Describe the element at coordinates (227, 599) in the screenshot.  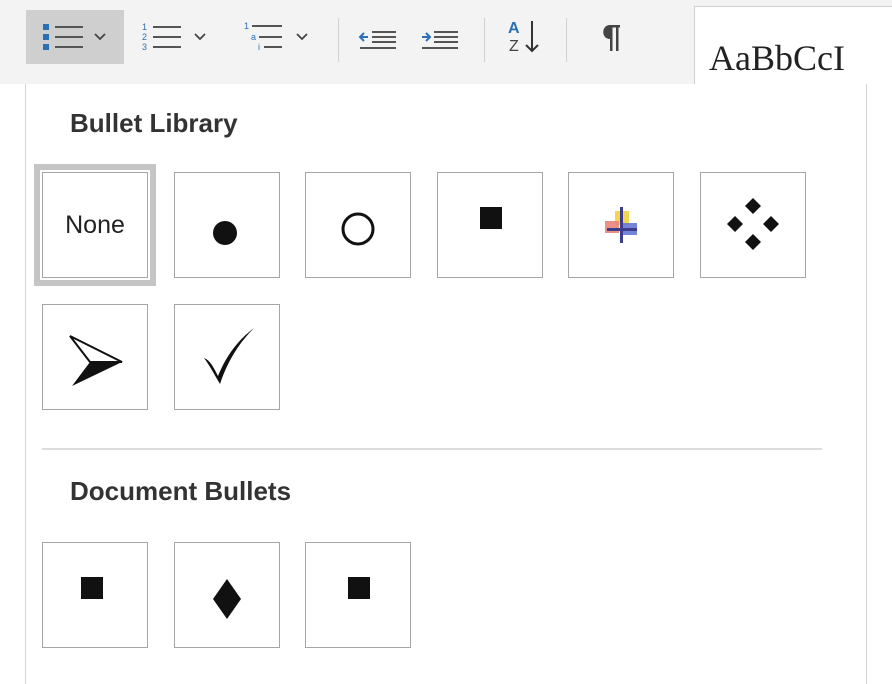
I see `diamond-bullet-icon` at that location.